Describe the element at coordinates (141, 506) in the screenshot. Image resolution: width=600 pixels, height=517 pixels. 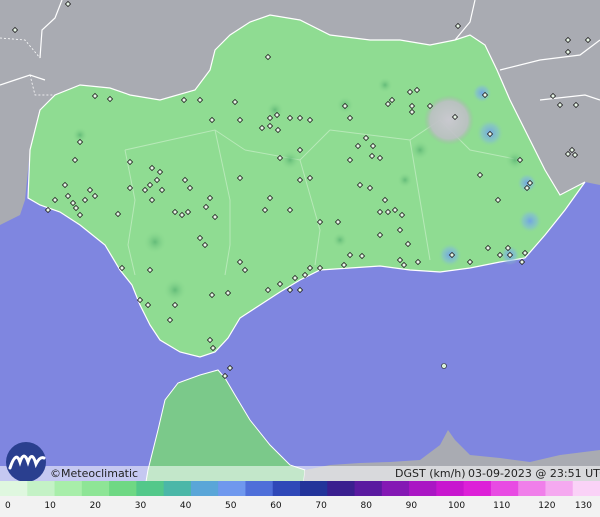
I see `legend-tick-label: 30` at that location.